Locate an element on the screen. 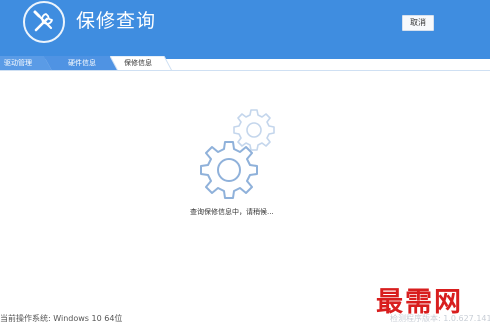  wrench-screwdriver-icon is located at coordinates (44, 22).